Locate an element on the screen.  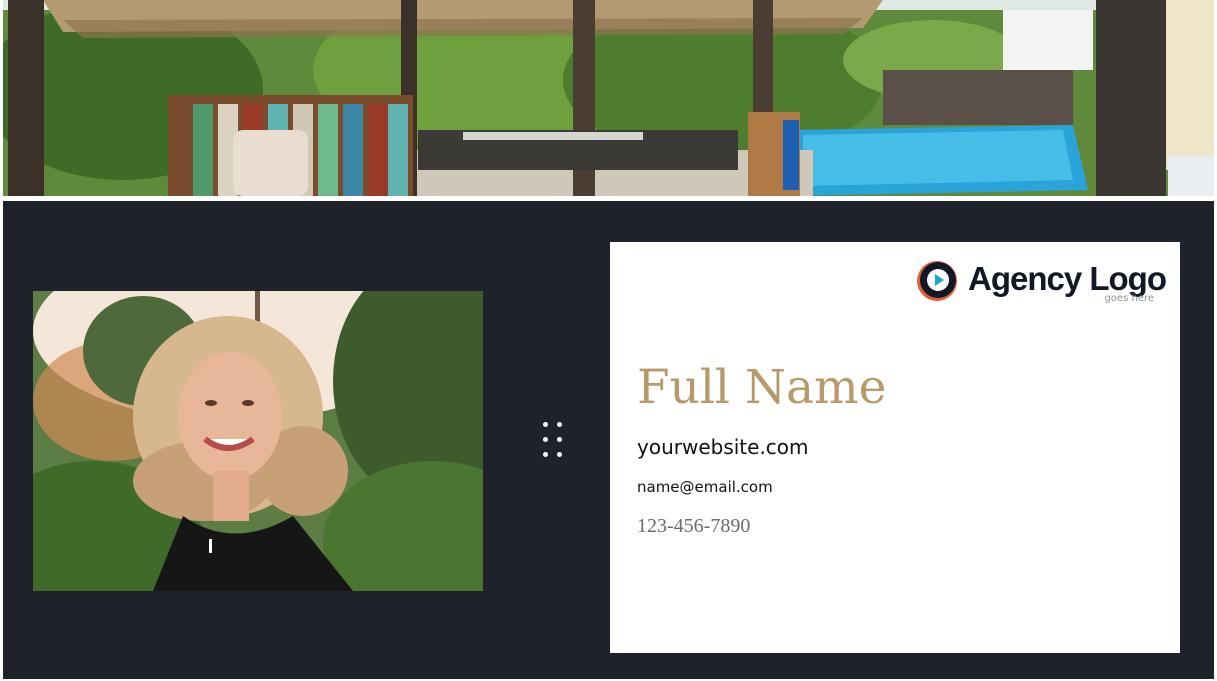
agency-logo: Agency Logo goes here is located at coordinates (1041, 283).